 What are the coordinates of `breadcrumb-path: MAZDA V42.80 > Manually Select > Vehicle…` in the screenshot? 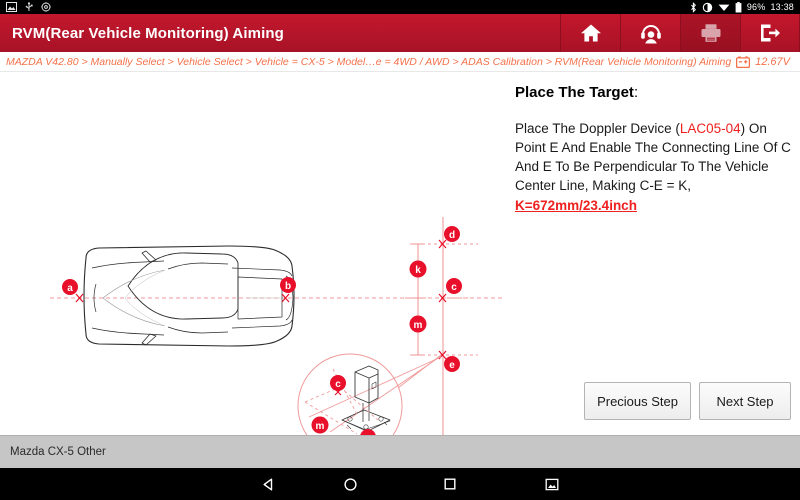 It's located at (368, 62).